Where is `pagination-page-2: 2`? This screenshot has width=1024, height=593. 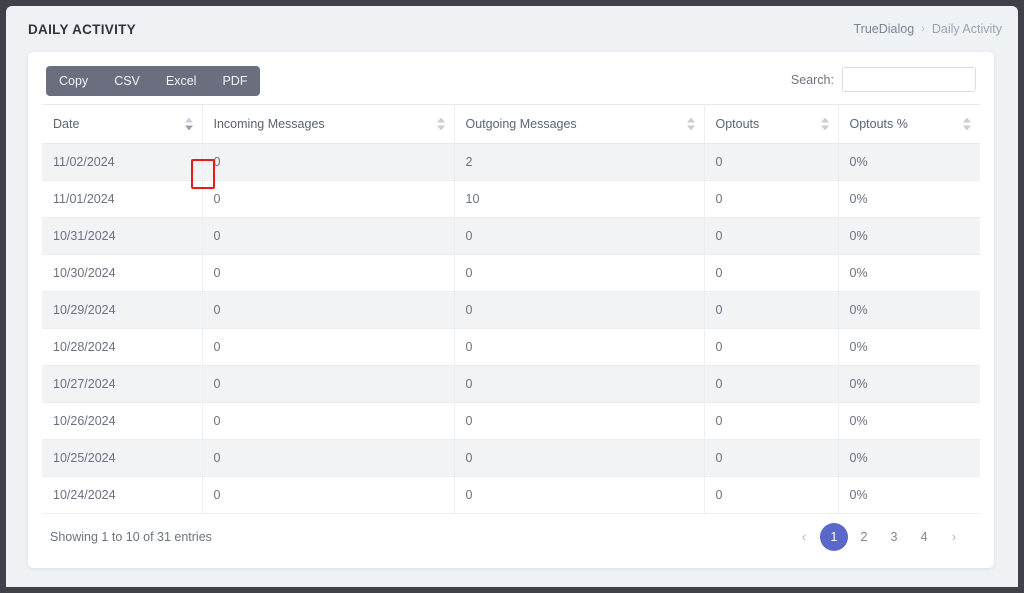 pagination-page-2: 2 is located at coordinates (864, 537).